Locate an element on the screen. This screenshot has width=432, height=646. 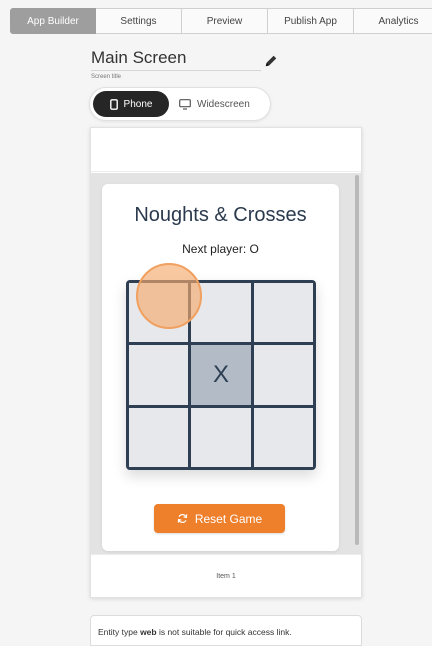
tab-settings: Settings is located at coordinates (139, 21).